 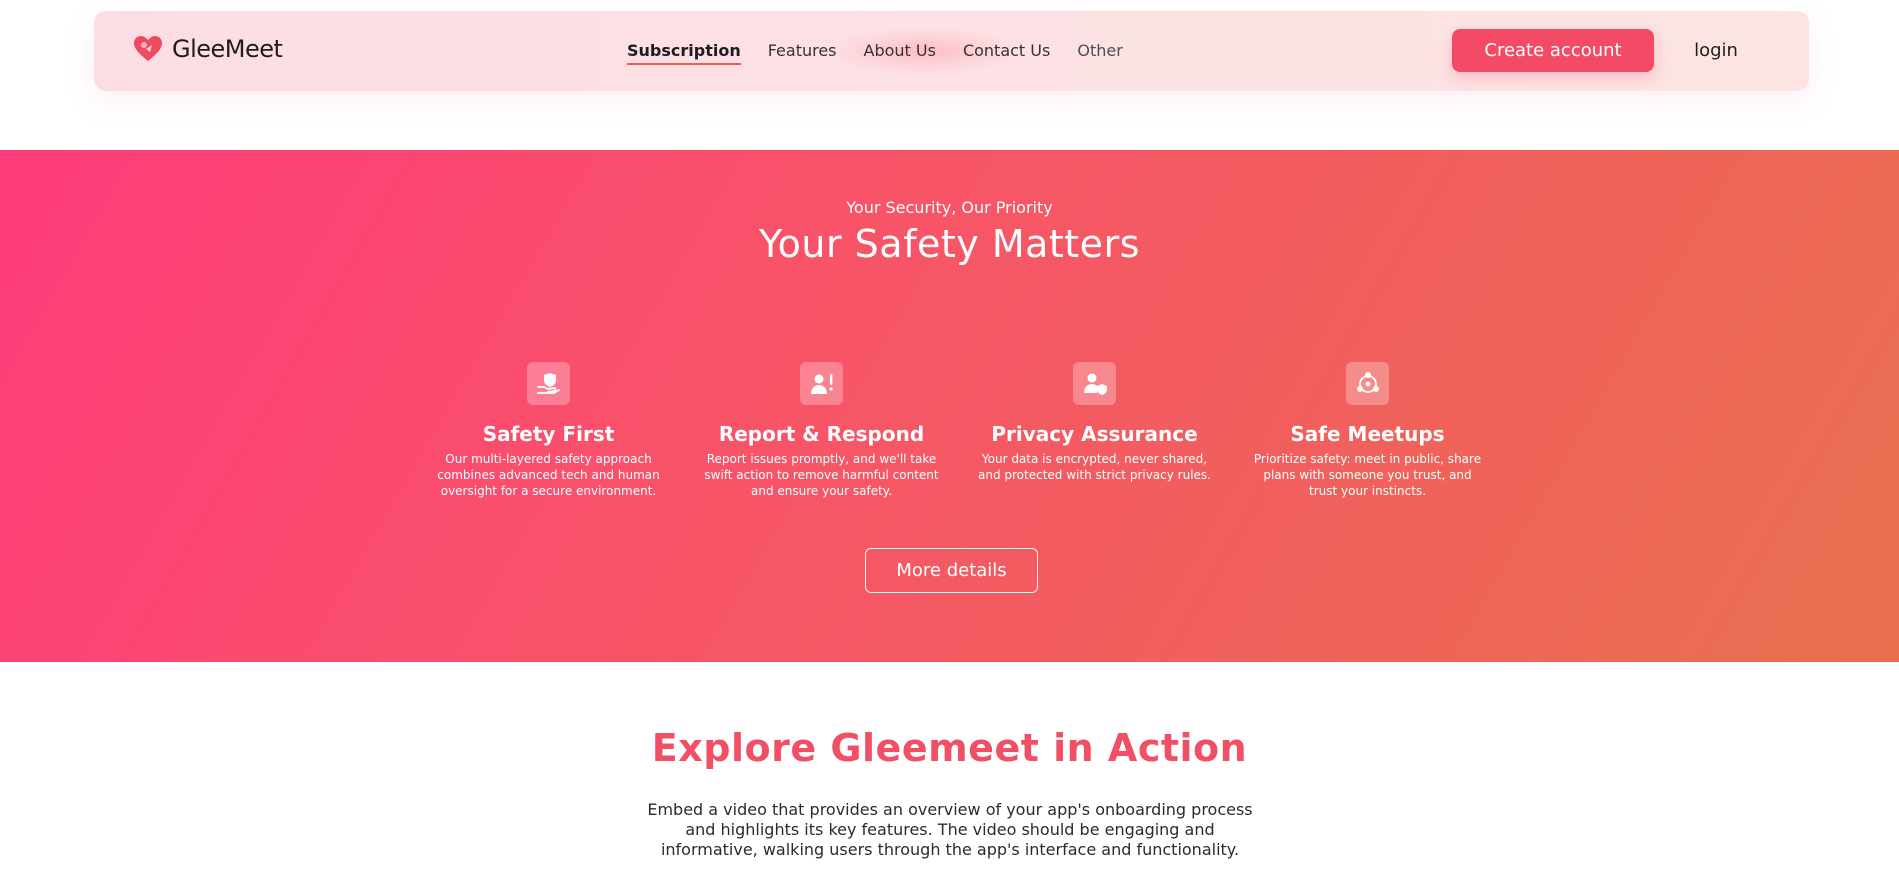 I want to click on feature-title: Privacy Assurance, so click(x=1094, y=434).